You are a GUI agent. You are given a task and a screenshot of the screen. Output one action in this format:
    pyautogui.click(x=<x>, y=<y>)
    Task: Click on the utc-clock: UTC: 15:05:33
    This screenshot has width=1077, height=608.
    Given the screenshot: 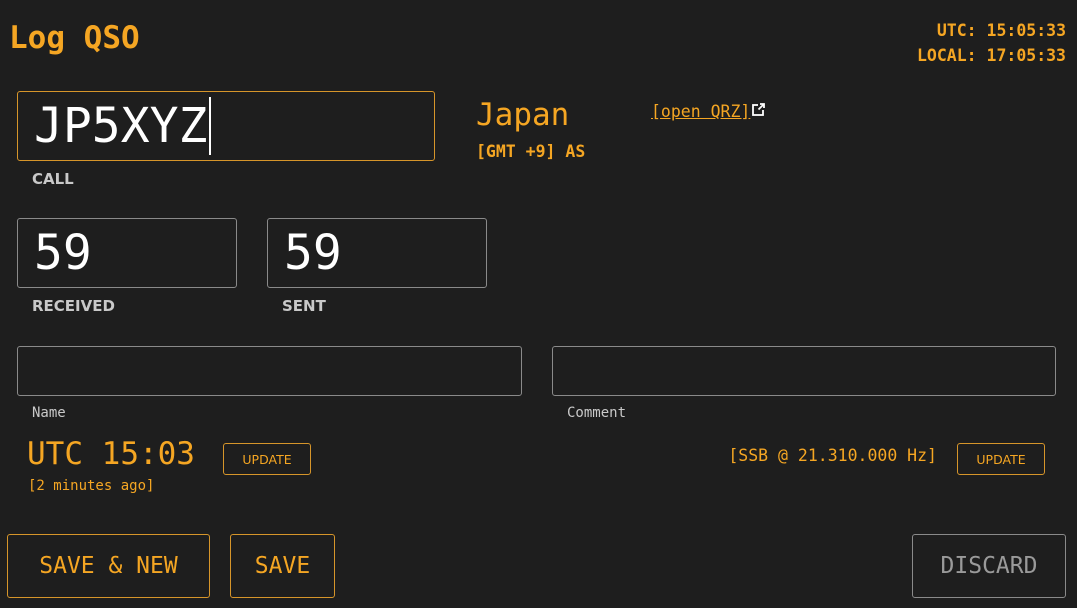 What is the action you would take?
    pyautogui.click(x=1001, y=30)
    